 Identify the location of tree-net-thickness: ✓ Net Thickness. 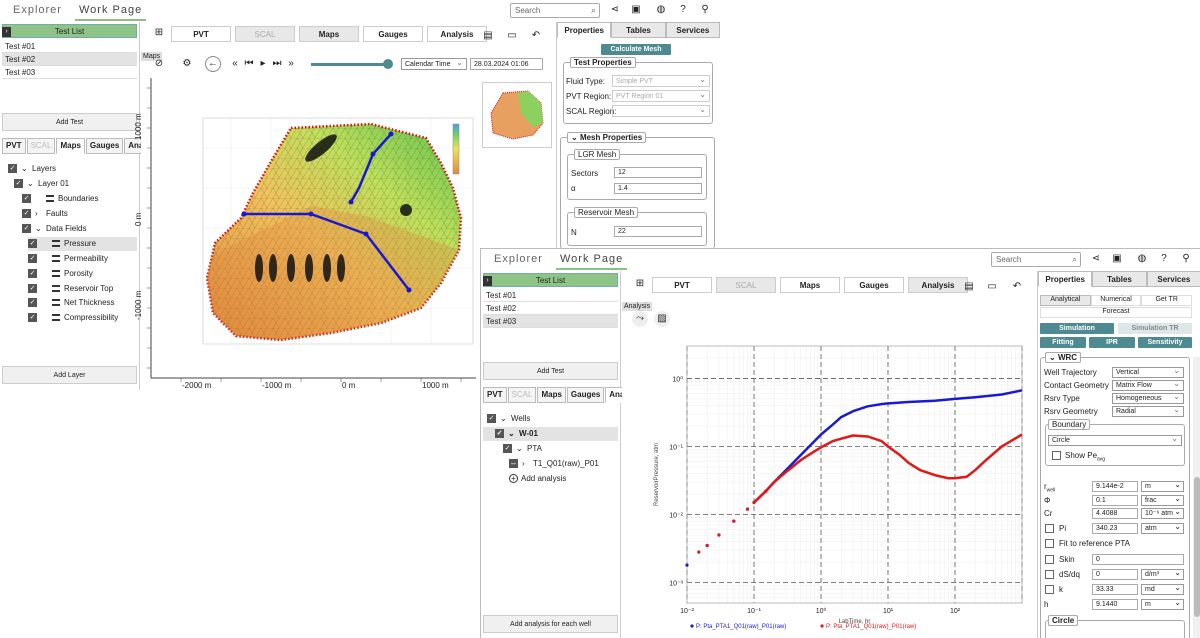
(82, 303).